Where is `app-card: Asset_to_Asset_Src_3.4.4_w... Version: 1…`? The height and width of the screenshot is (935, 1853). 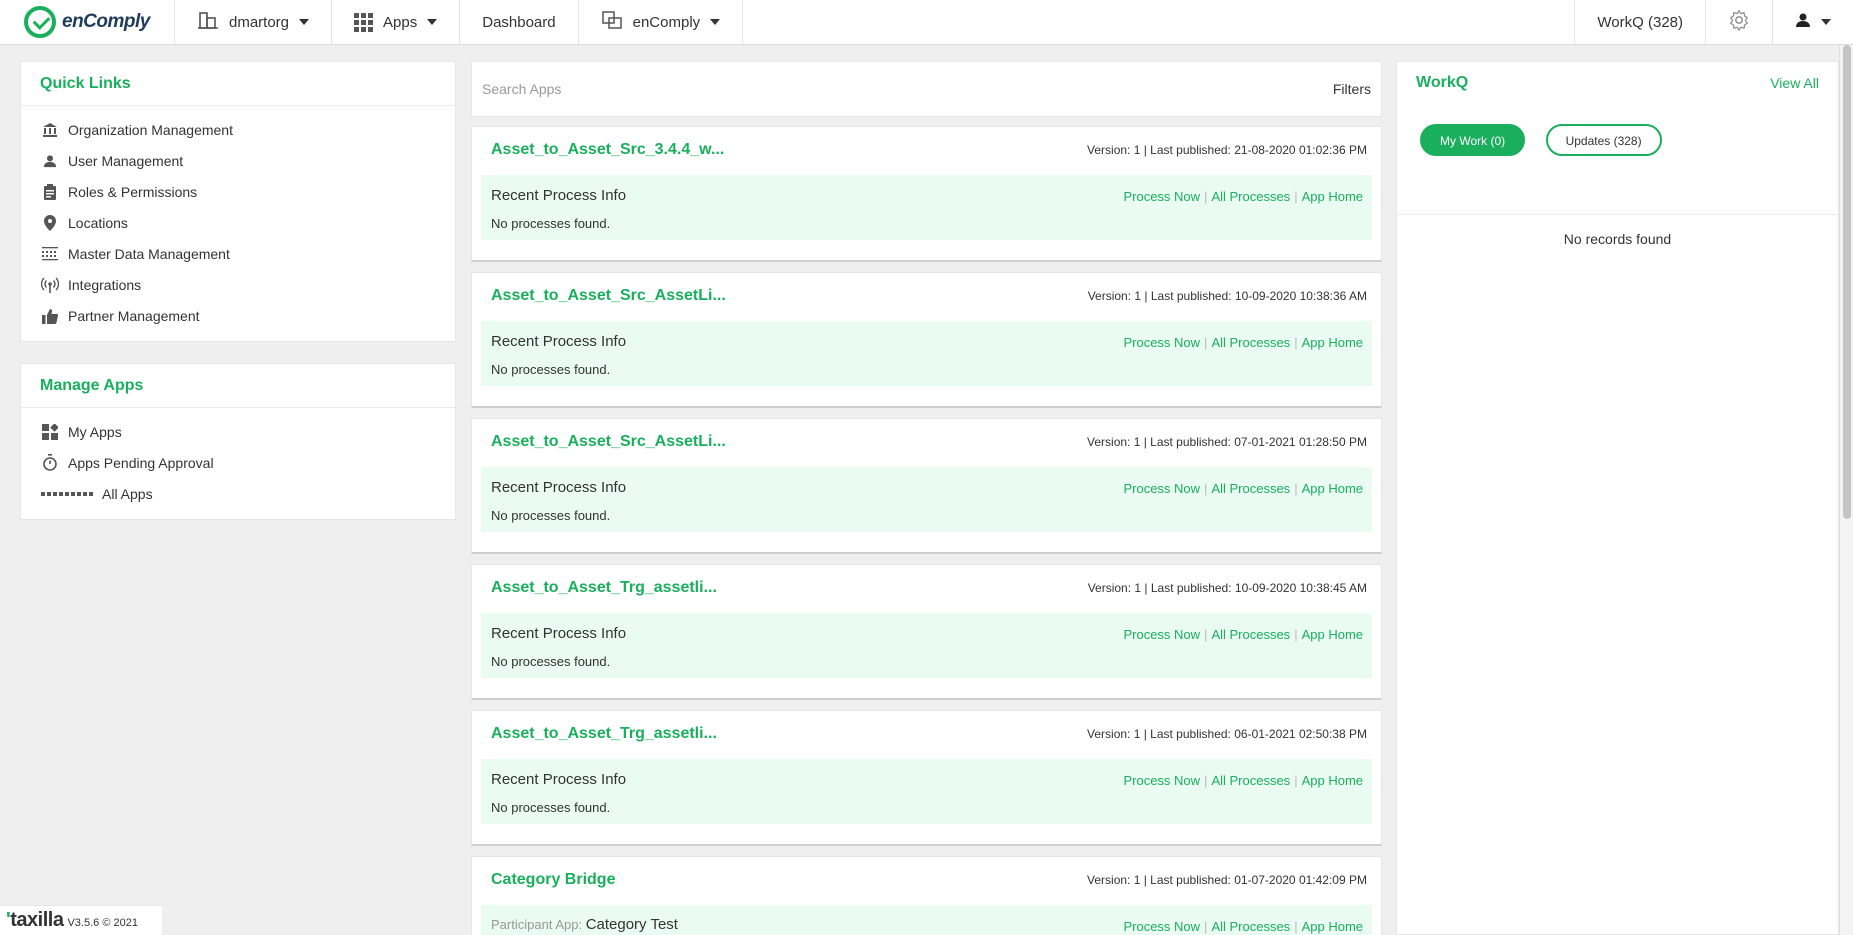 app-card: Asset_to_Asset_Src_3.4.4_w... Version: 1… is located at coordinates (926, 194).